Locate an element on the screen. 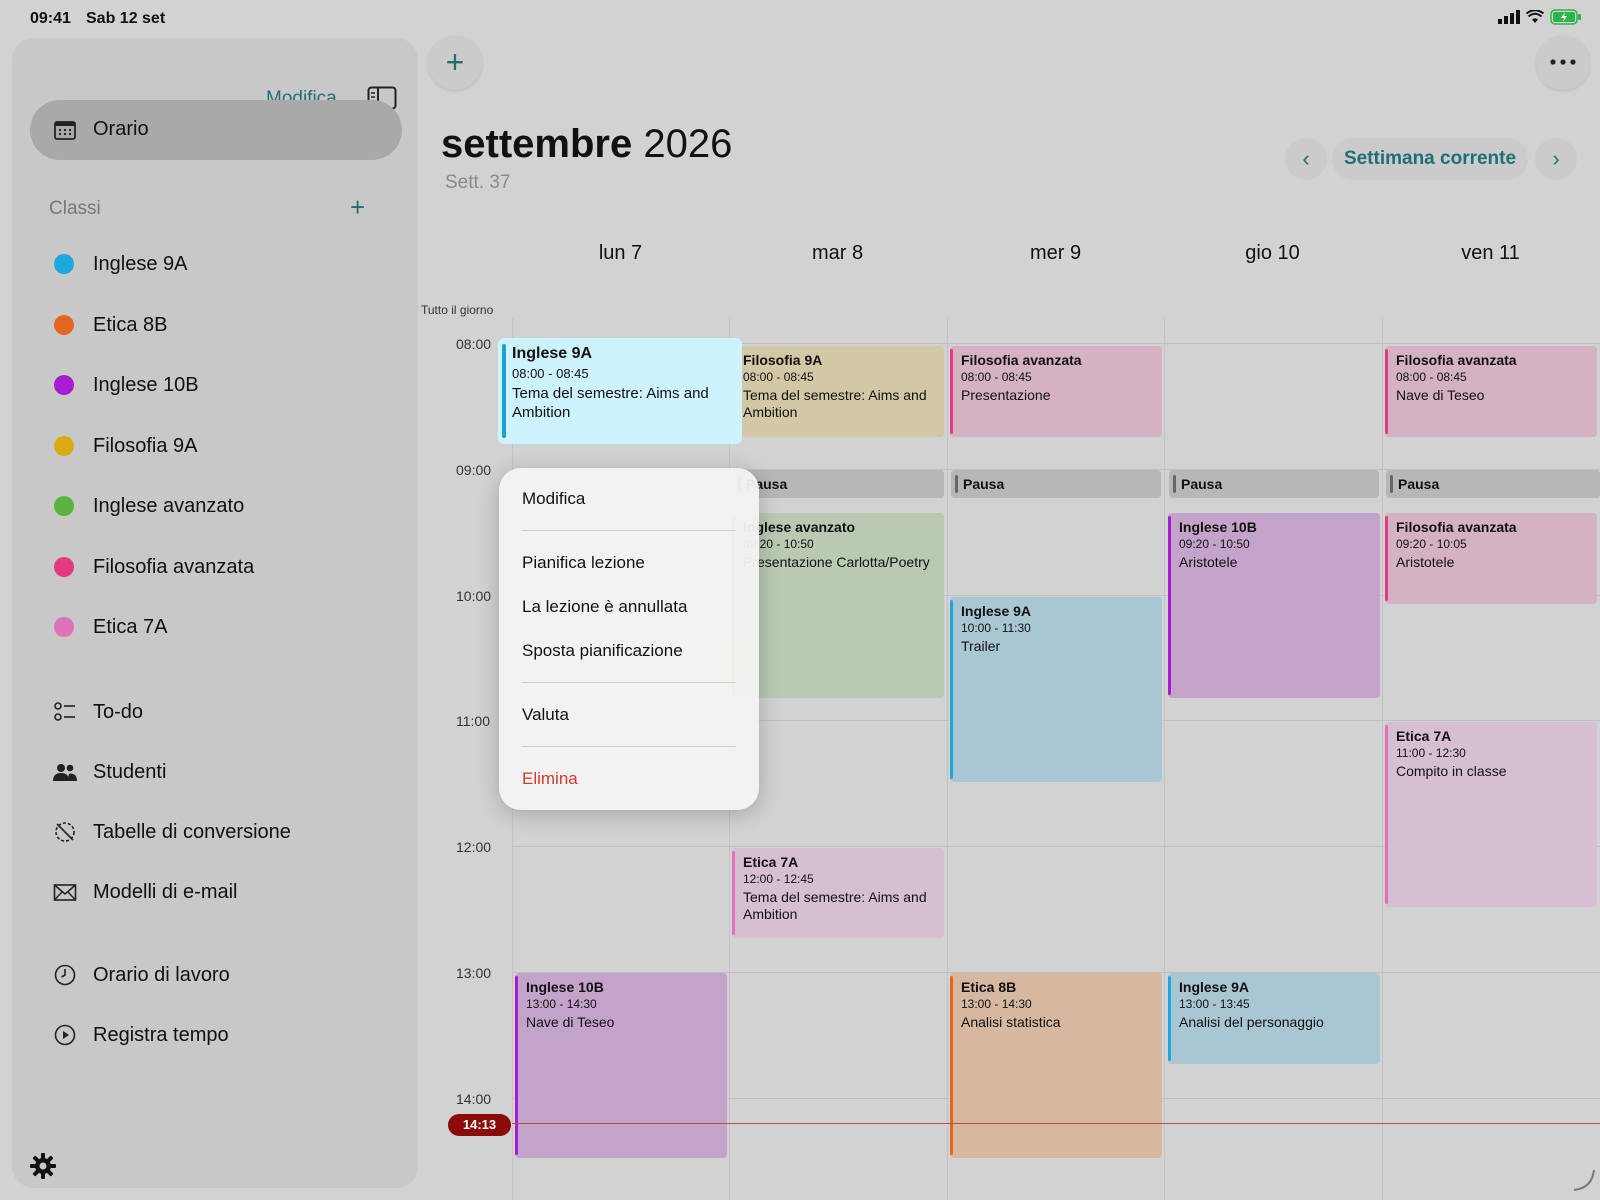  sidebar-item-orario: Orario is located at coordinates (216, 130).